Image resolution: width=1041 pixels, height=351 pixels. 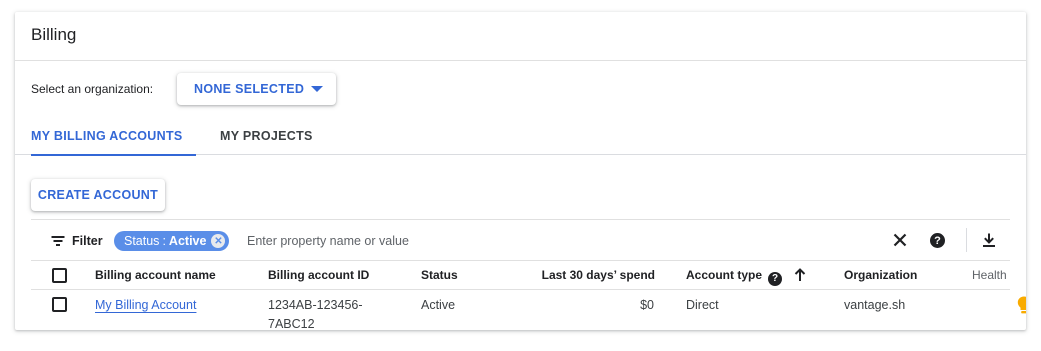 I want to click on column-header-account-type-wrap: Account type?, so click(x=746, y=277).